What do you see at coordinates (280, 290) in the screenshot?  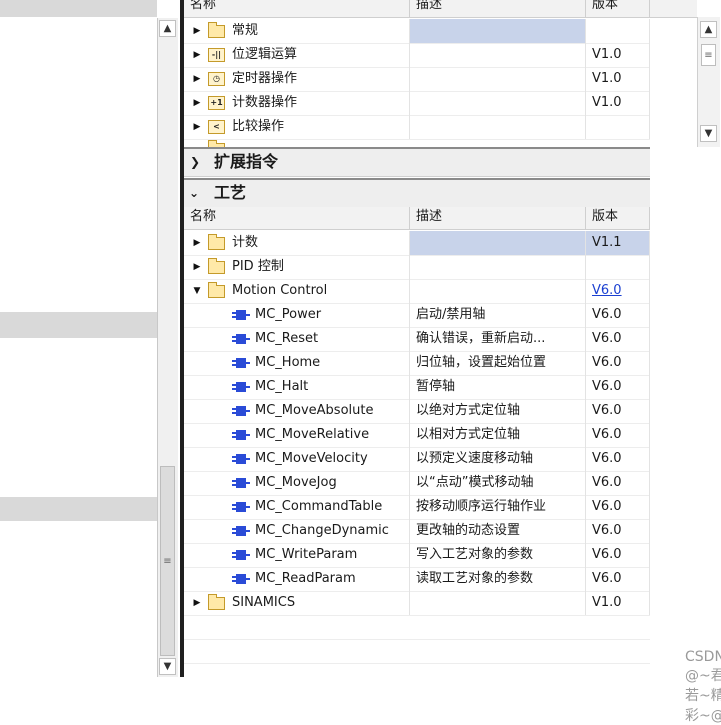 I see `tree-label: Motion Control` at bounding box center [280, 290].